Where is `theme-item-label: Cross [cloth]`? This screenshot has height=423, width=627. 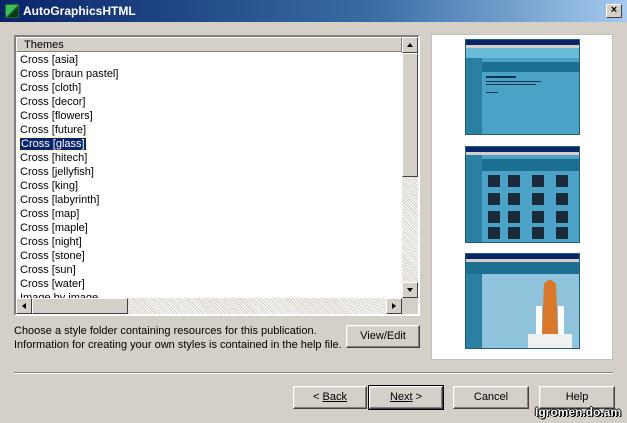 theme-item-label: Cross [cloth] is located at coordinates (51, 88).